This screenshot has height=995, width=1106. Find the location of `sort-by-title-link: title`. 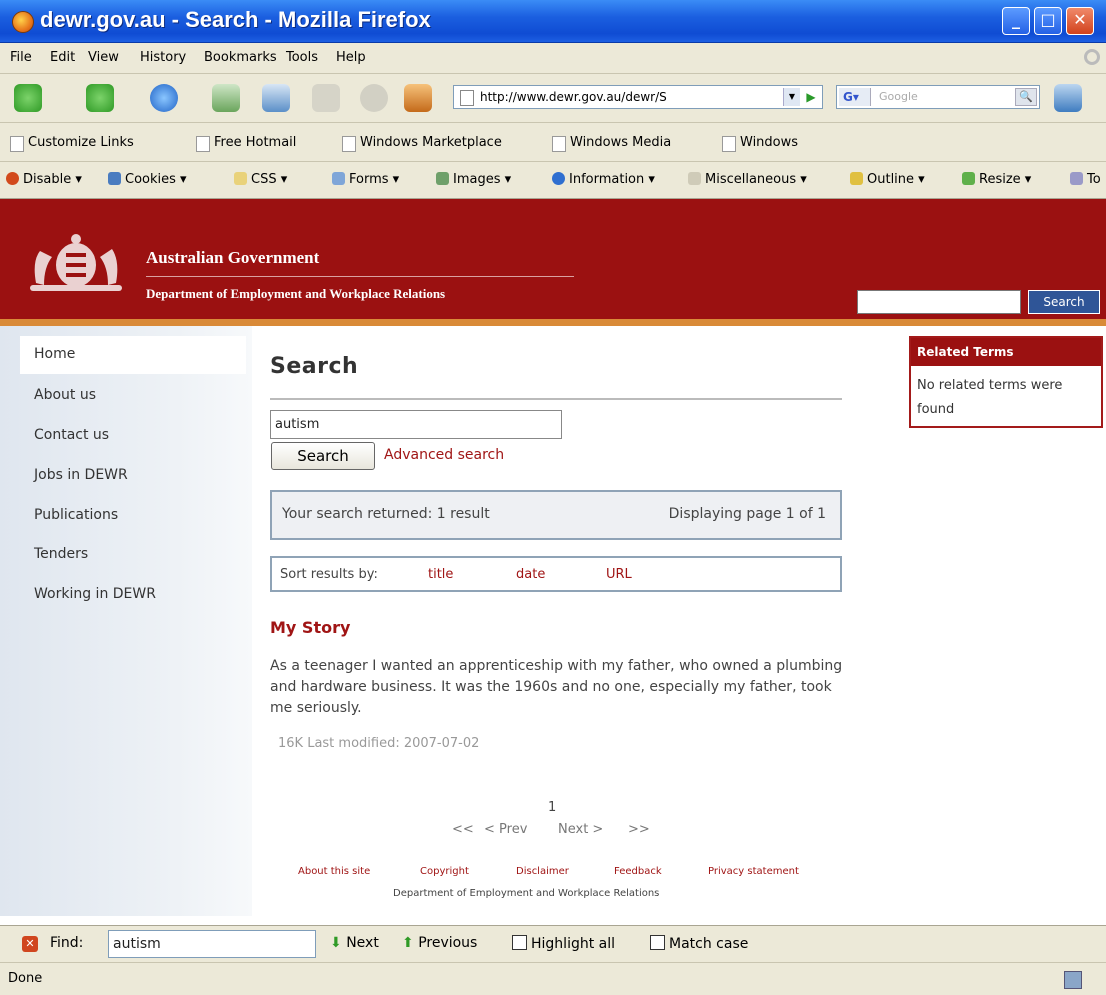

sort-by-title-link: title is located at coordinates (440, 574).